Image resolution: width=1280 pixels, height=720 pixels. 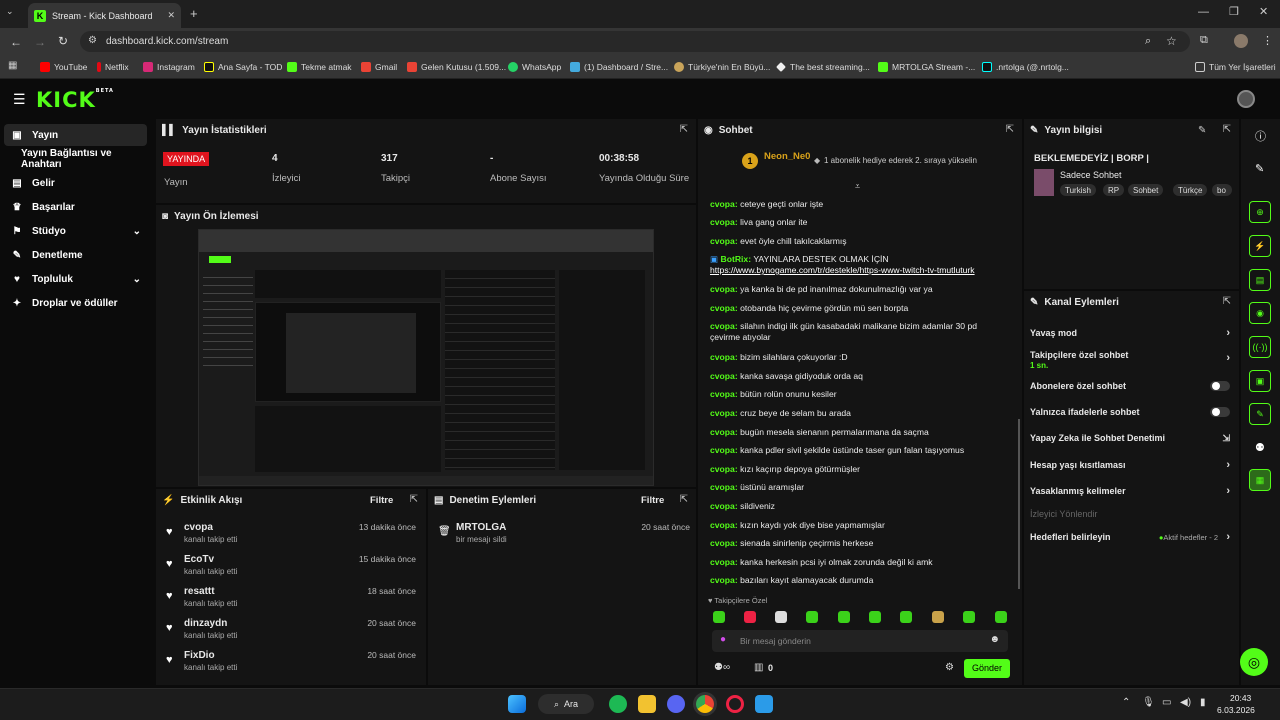 What do you see at coordinates (1130, 386) in the screenshot?
I see `subs-chat-row: Abonelere özel sohbet` at bounding box center [1130, 386].